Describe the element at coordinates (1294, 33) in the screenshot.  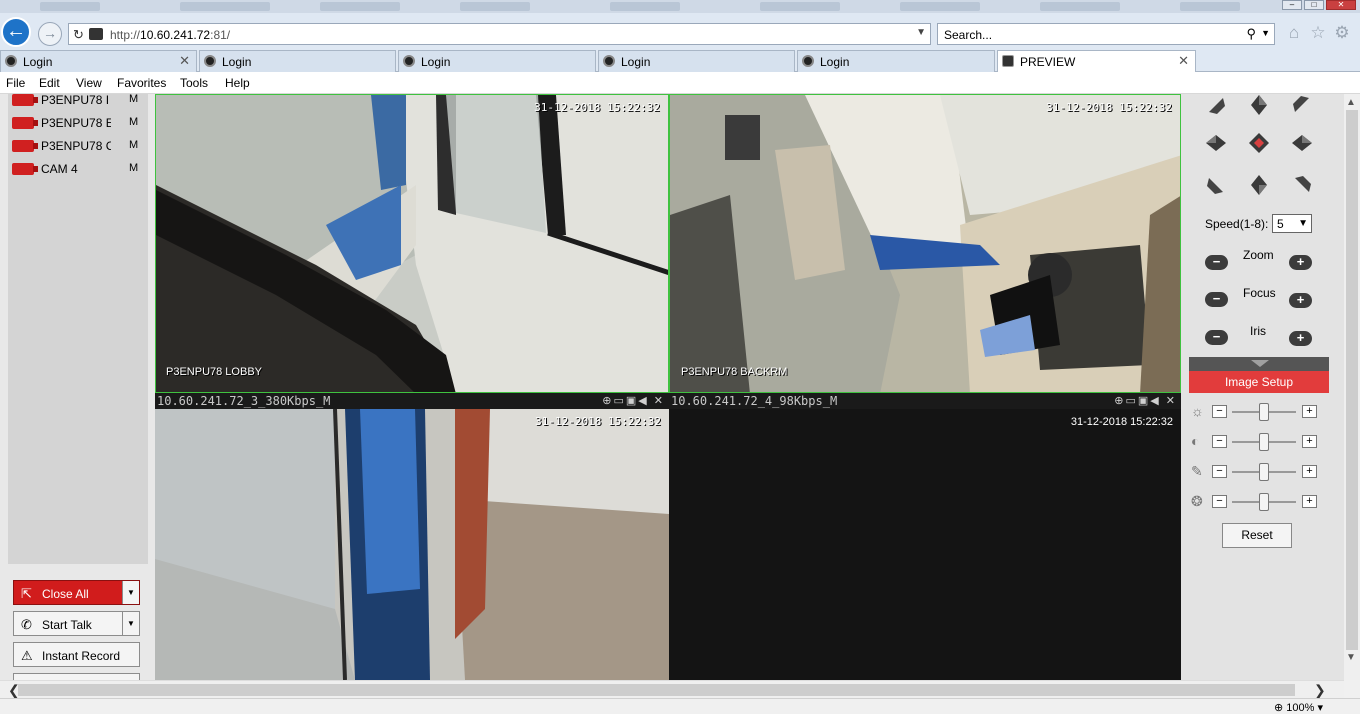
I see `home-icon: ⌂` at that location.